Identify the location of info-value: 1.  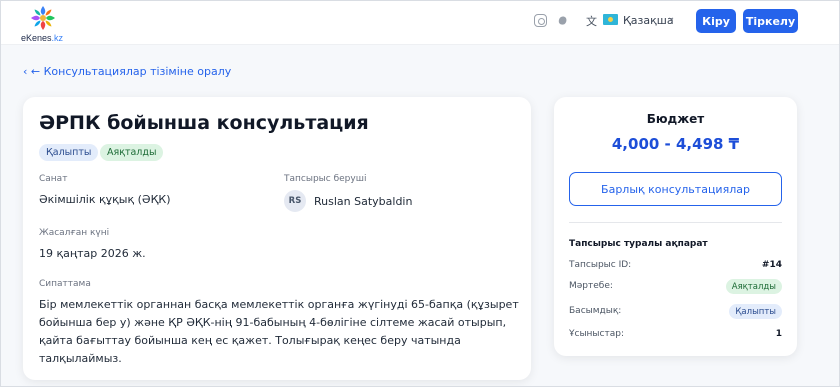
(778, 334).